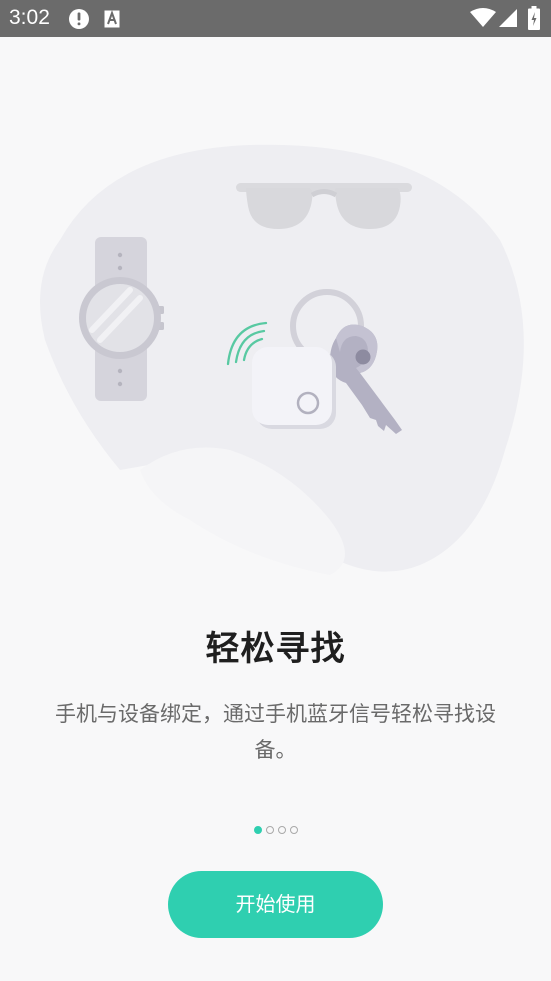 The height and width of the screenshot is (981, 551). I want to click on tracker-tag-icon, so click(294, 388).